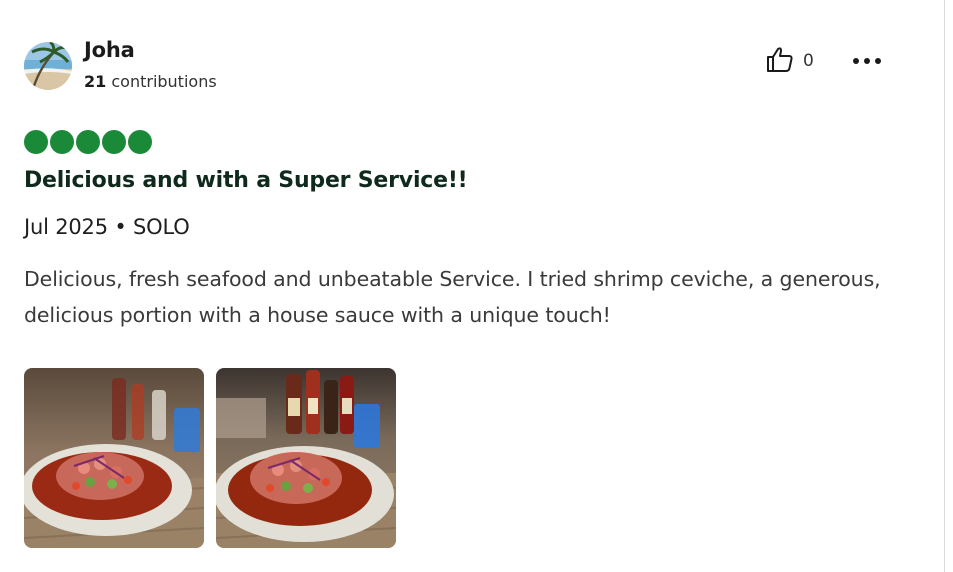  Describe the element at coordinates (780, 61) in the screenshot. I see `thumbs-up-icon` at that location.